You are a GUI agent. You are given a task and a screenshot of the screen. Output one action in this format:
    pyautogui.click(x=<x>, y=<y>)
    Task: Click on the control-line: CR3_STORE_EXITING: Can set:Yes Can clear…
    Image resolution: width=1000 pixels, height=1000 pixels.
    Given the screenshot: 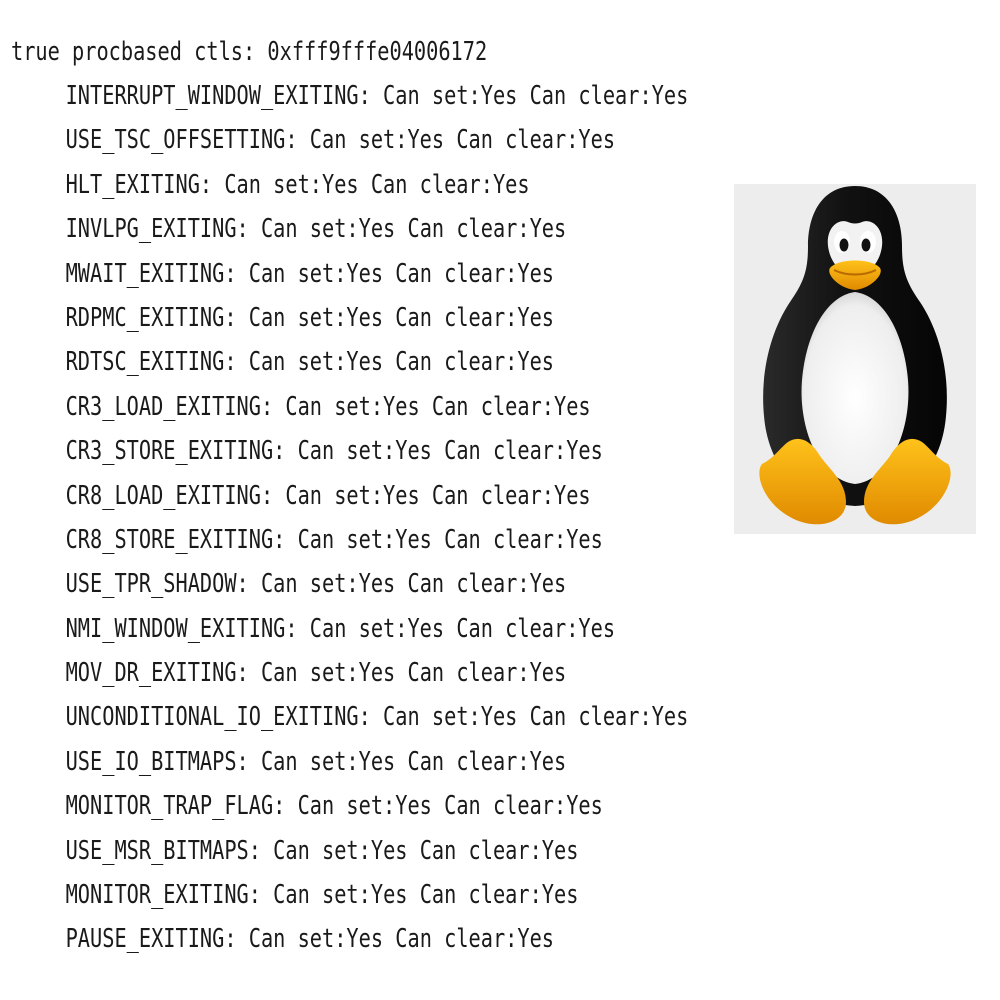 What is the action you would take?
    pyautogui.click(x=334, y=451)
    